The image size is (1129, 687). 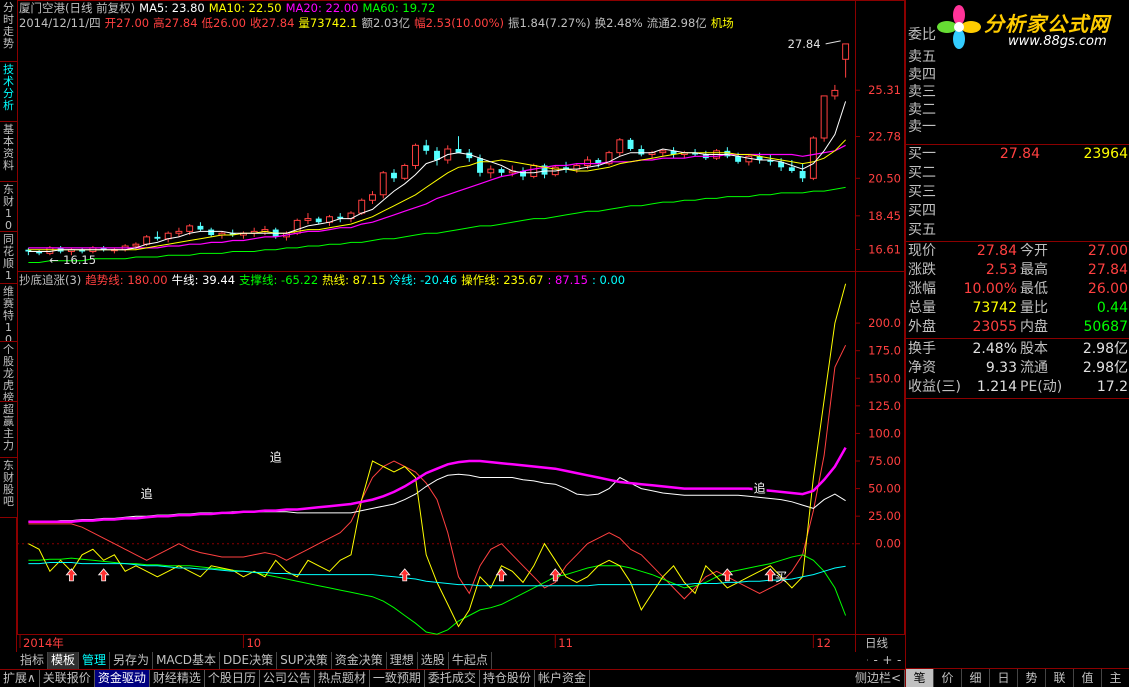 I want to click on sell-row: 卖二, so click(x=1017, y=110).